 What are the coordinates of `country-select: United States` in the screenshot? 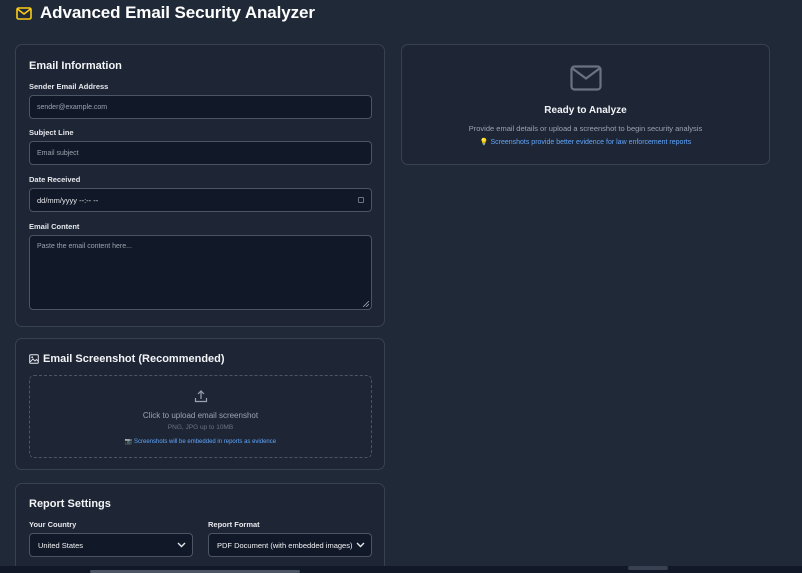 It's located at (111, 545).